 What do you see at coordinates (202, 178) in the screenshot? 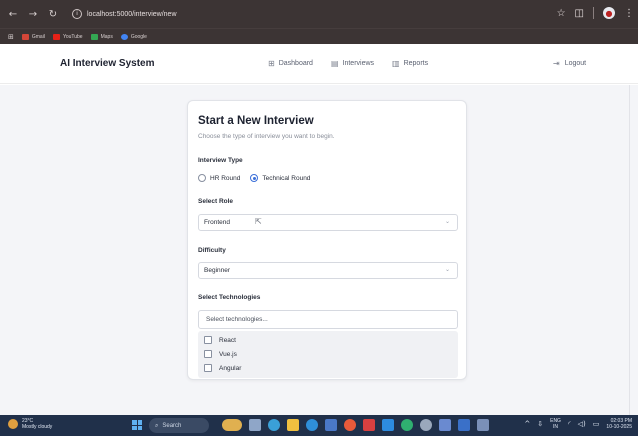
I see `radio-indicator` at bounding box center [202, 178].